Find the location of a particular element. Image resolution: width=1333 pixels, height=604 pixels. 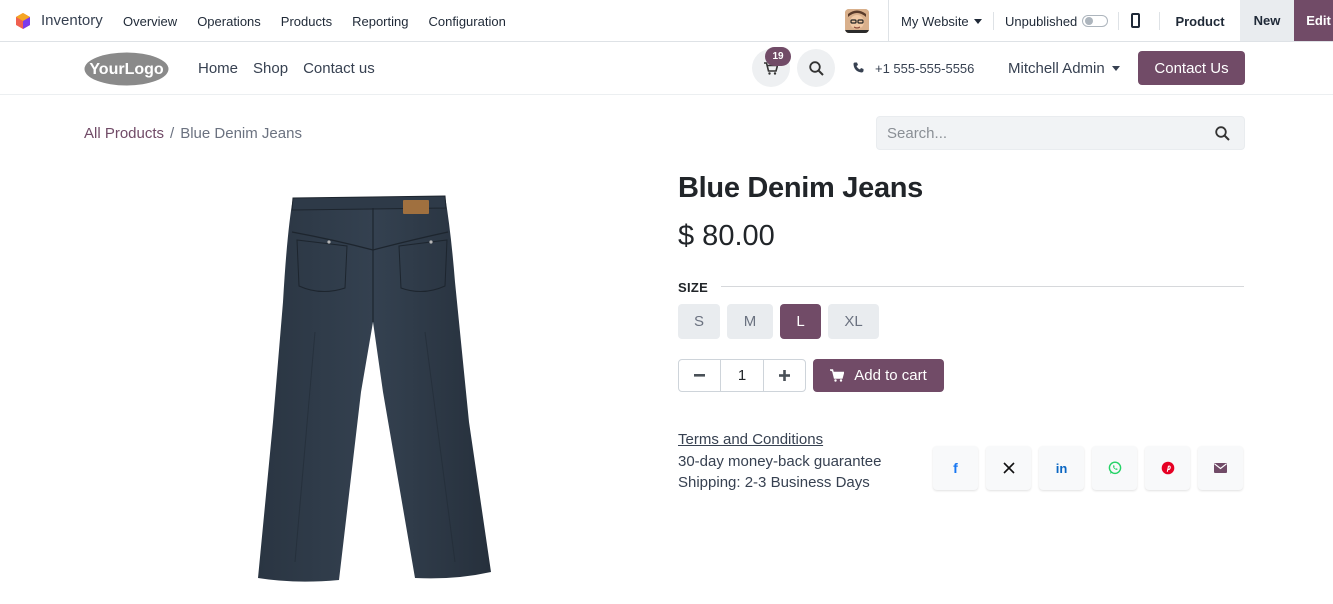

nav-contact-us: Contact us is located at coordinates (339, 68).